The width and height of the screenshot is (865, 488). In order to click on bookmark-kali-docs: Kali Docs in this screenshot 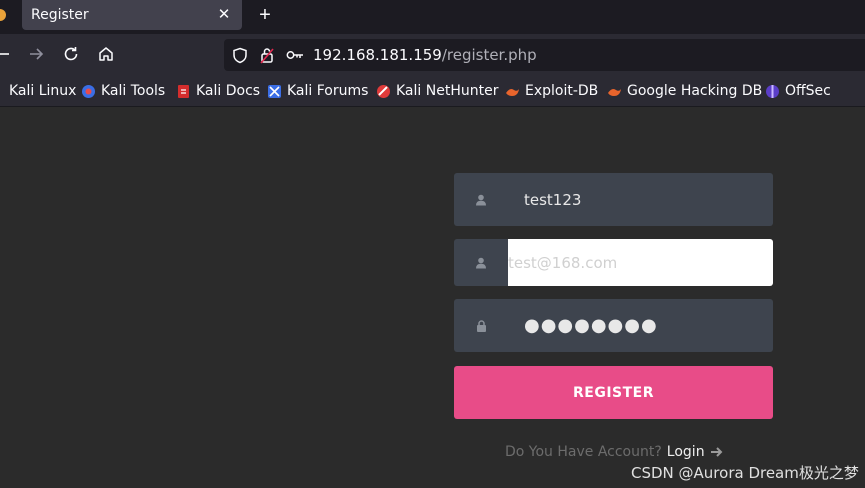, I will do `click(218, 91)`.